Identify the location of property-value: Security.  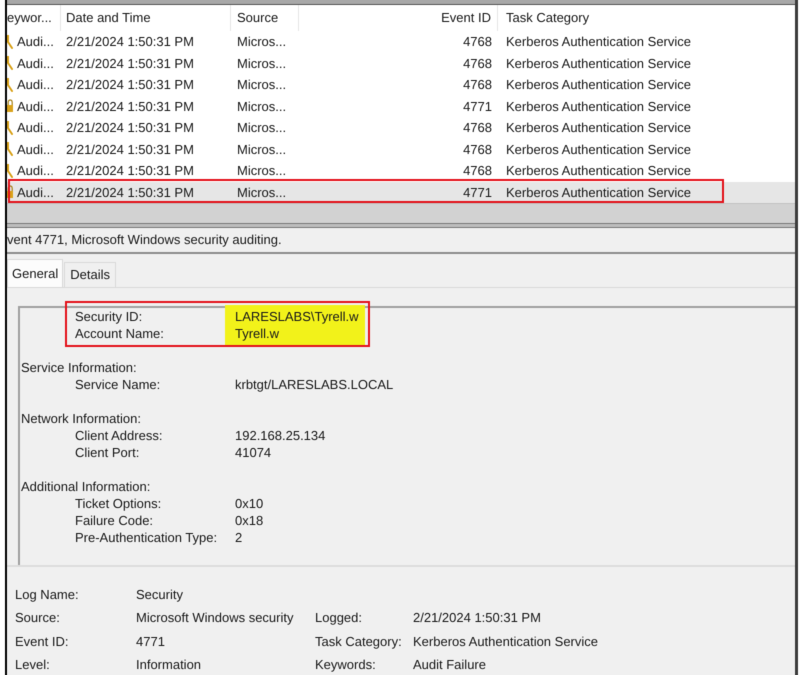
(160, 594).